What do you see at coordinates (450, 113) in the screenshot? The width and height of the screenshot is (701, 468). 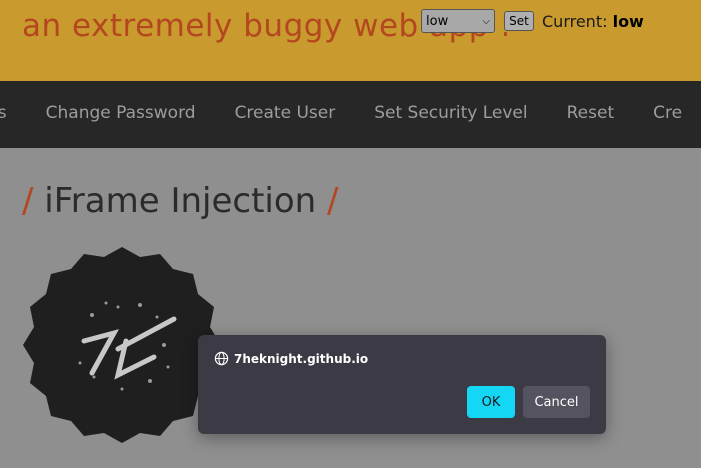 I see `nav-item-set-security-level: Set Security Level` at bounding box center [450, 113].